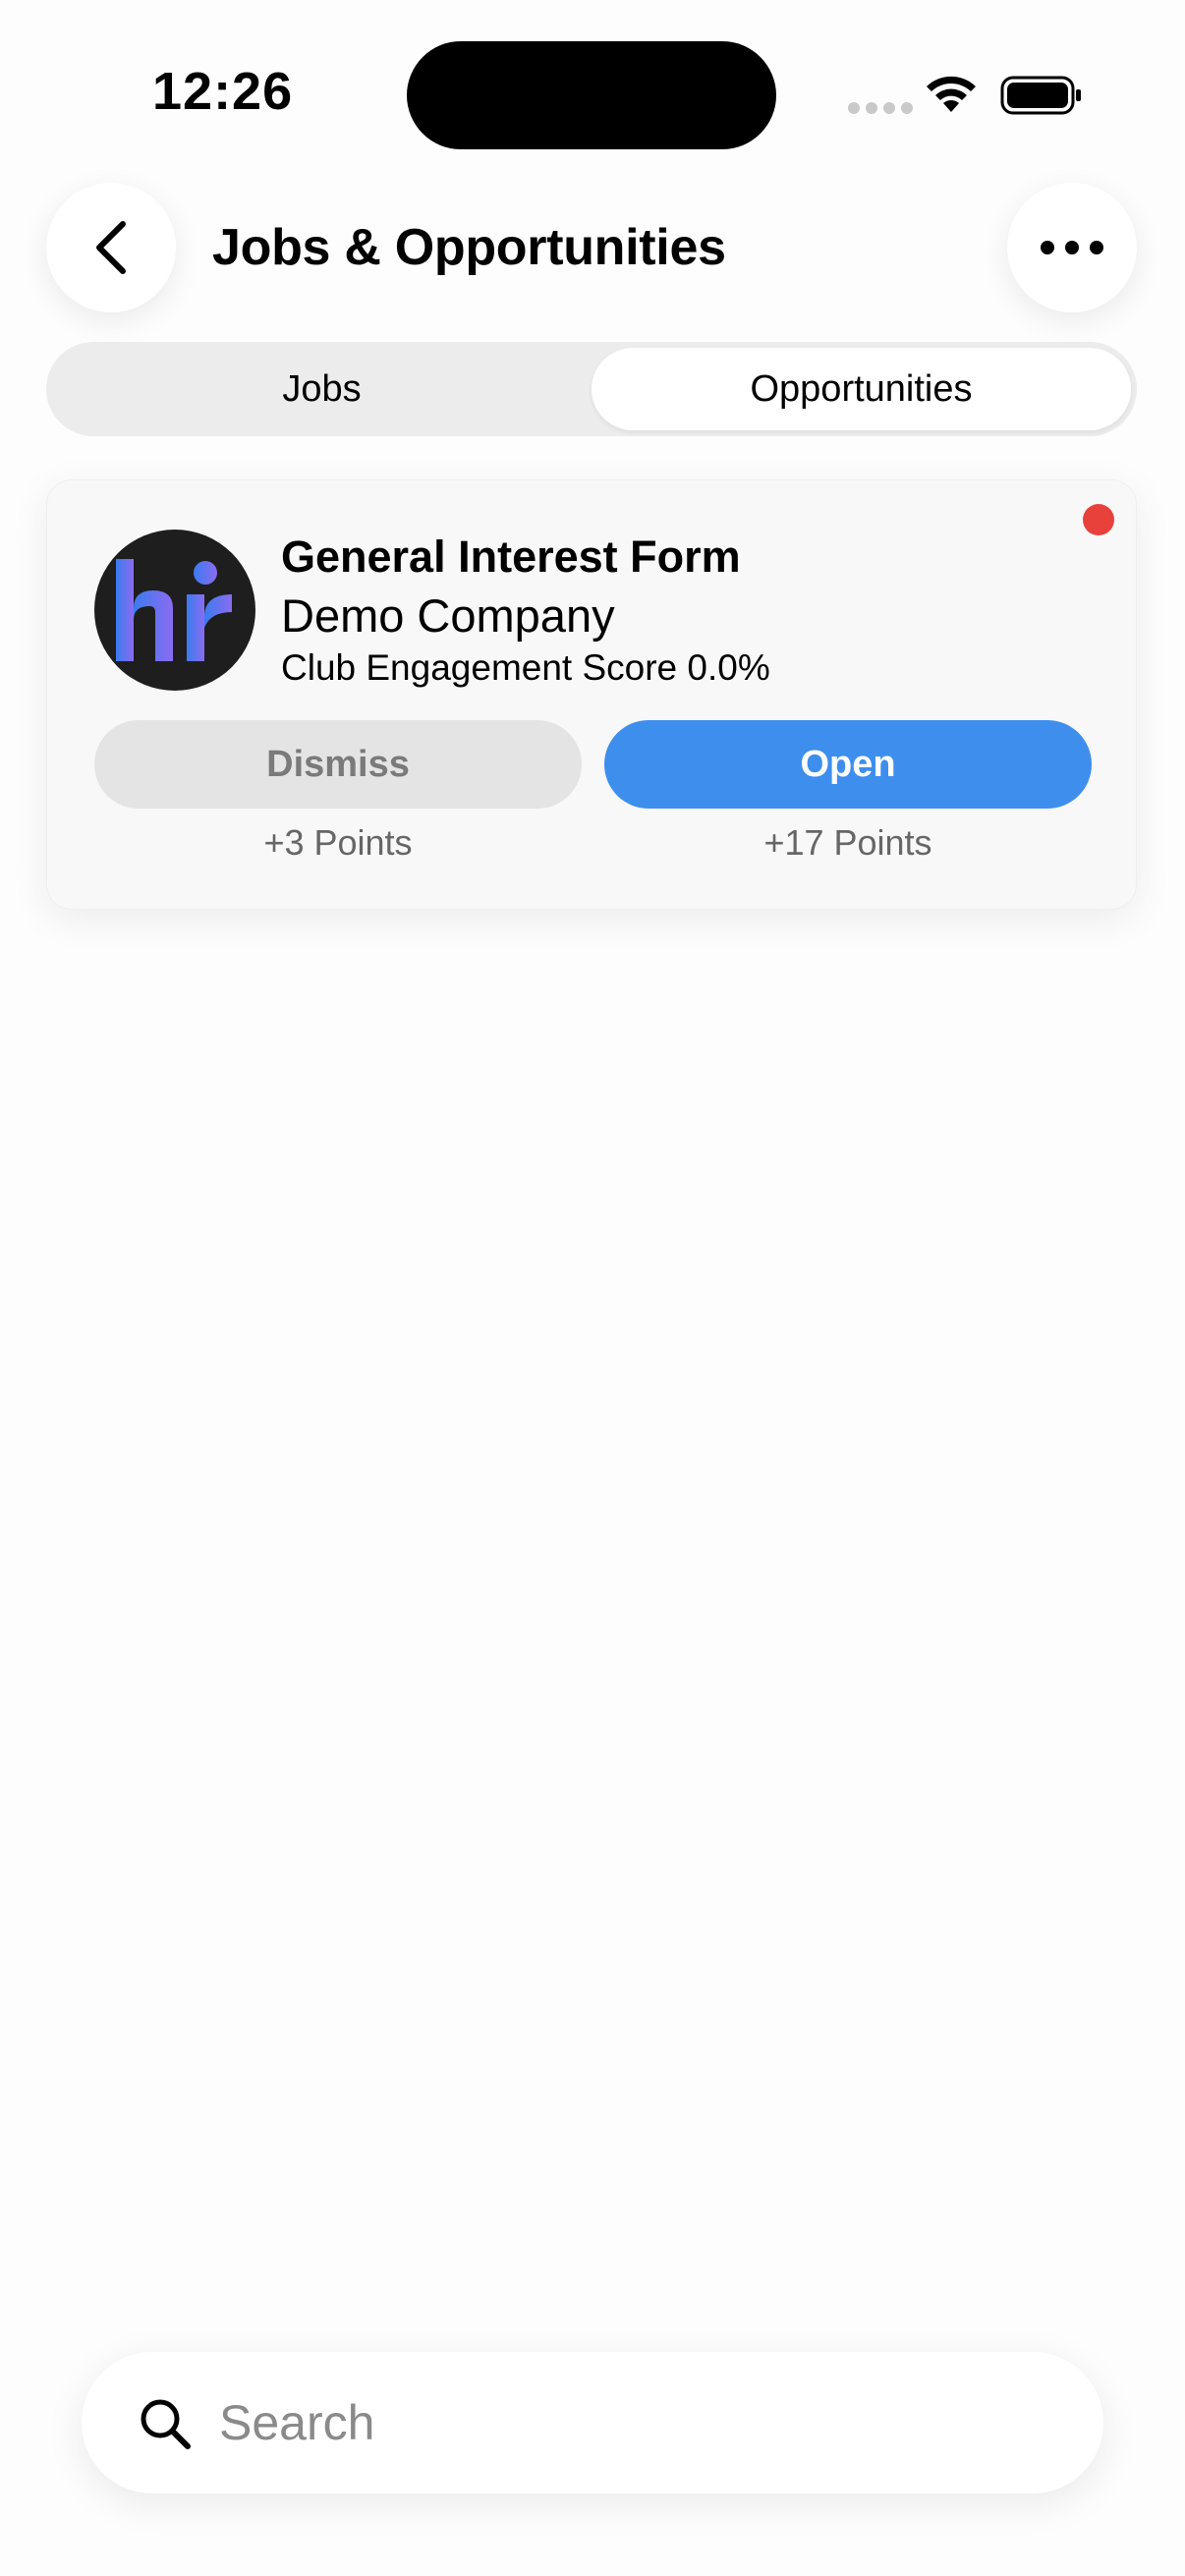  I want to click on battery-icon, so click(1041, 95).